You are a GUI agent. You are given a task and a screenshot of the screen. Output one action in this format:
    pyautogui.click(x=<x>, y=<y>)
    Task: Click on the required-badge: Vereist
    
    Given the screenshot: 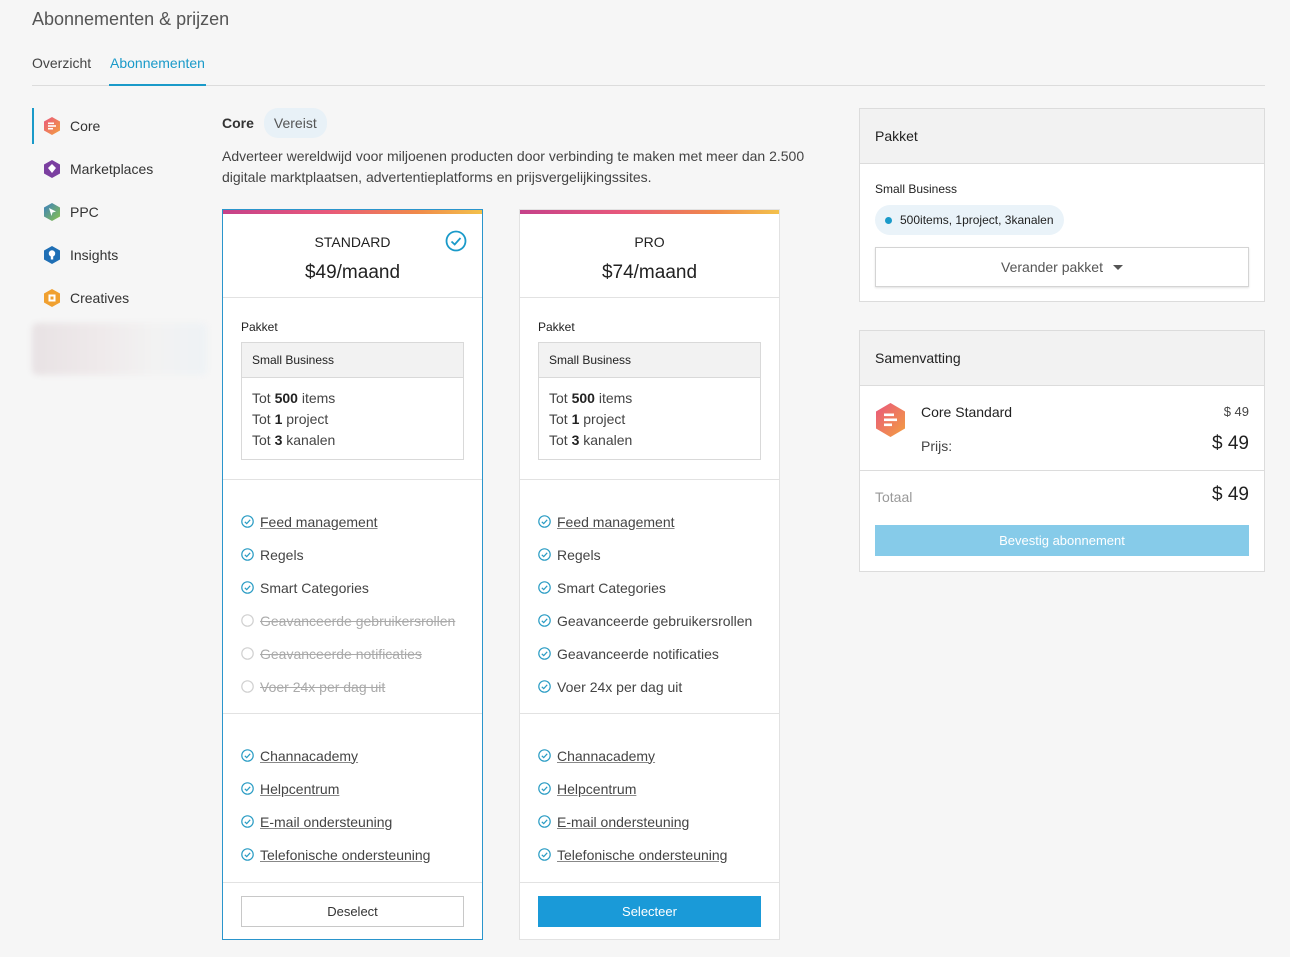 What is the action you would take?
    pyautogui.click(x=295, y=123)
    